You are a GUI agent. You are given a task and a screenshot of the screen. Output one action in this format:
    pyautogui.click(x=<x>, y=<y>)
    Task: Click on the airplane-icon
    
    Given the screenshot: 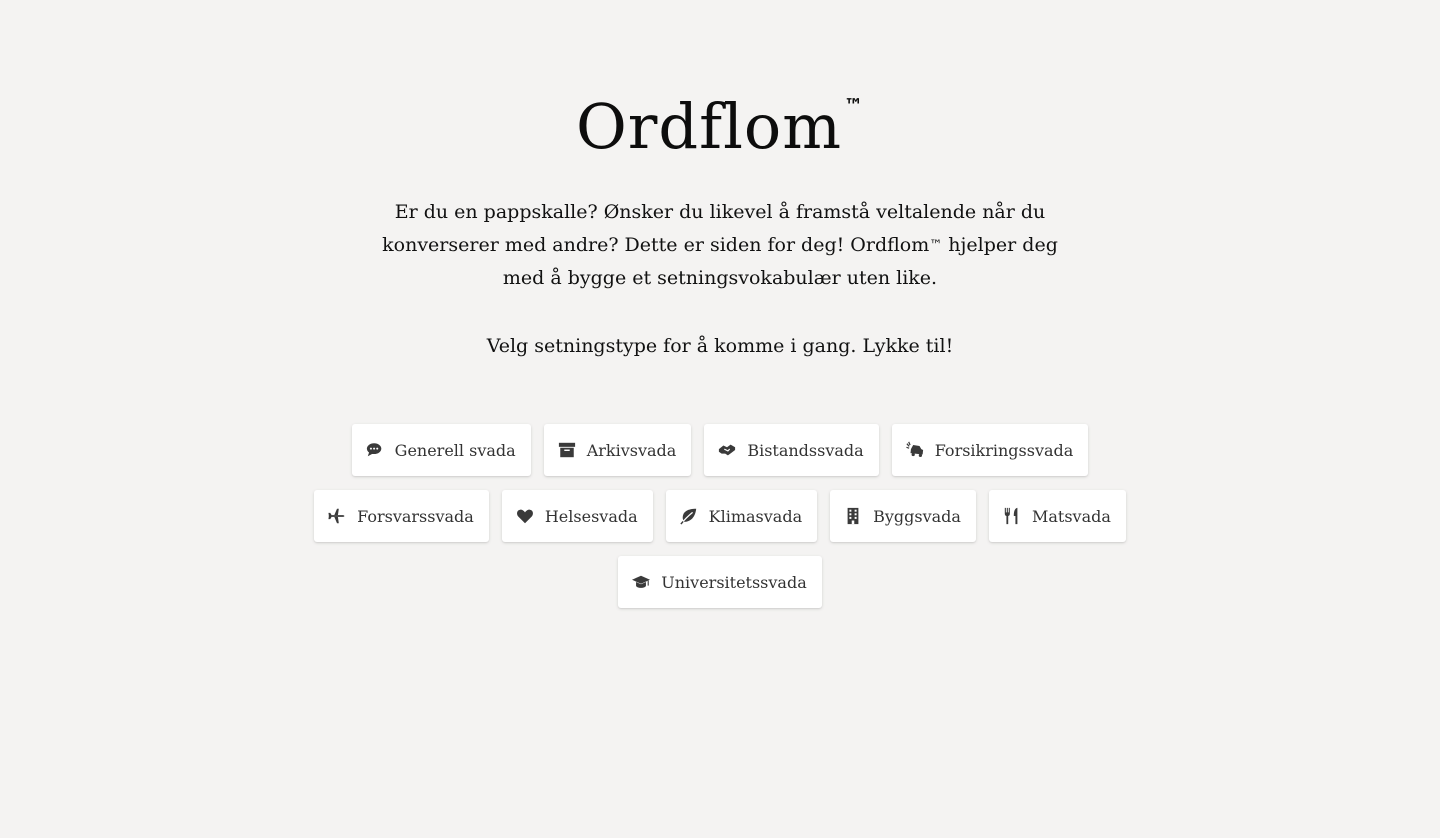 What is the action you would take?
    pyautogui.click(x=337, y=516)
    